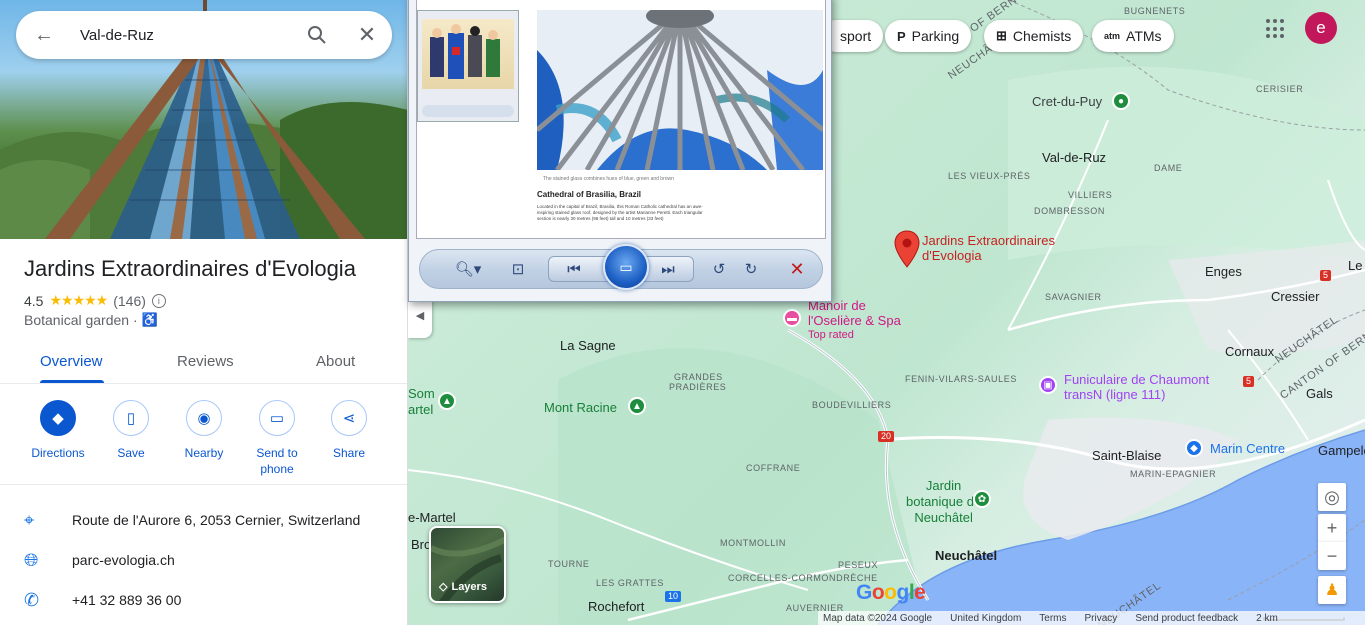 This screenshot has height=625, width=1365. I want to click on delete-x-icon: ✕, so click(797, 268).